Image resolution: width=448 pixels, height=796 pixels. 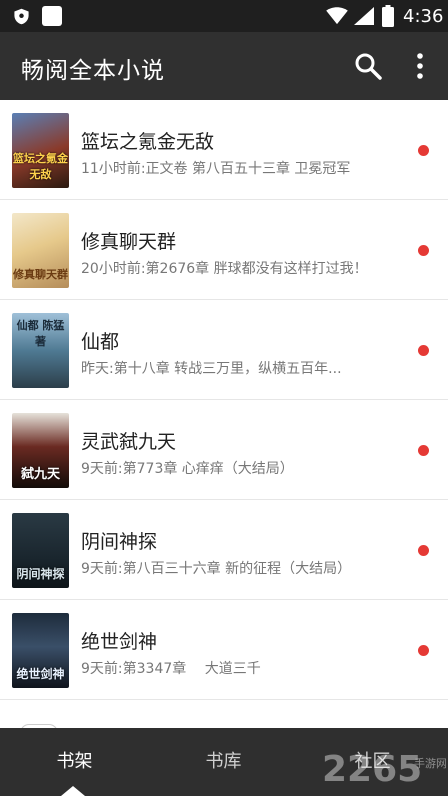 I want to click on app-title: 畅阅全本小说, so click(x=93, y=71).